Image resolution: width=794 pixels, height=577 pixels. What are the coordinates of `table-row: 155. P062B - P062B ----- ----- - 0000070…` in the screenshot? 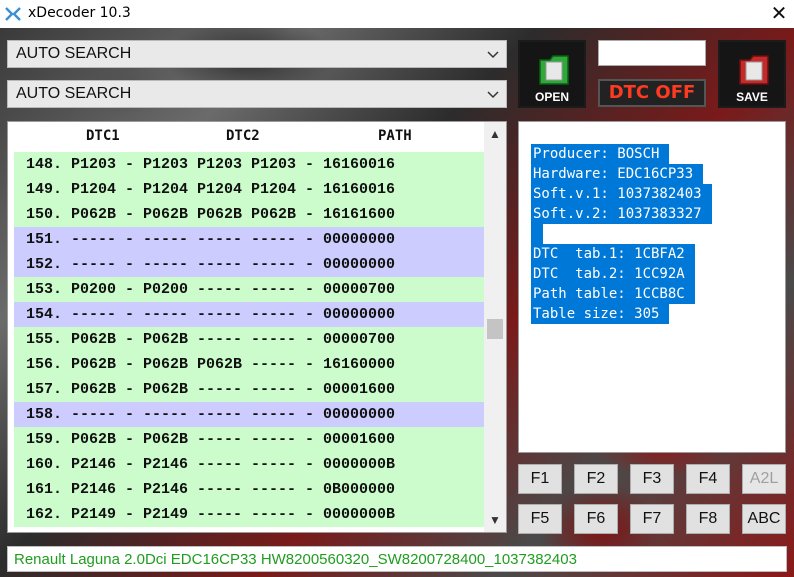 It's located at (249, 339).